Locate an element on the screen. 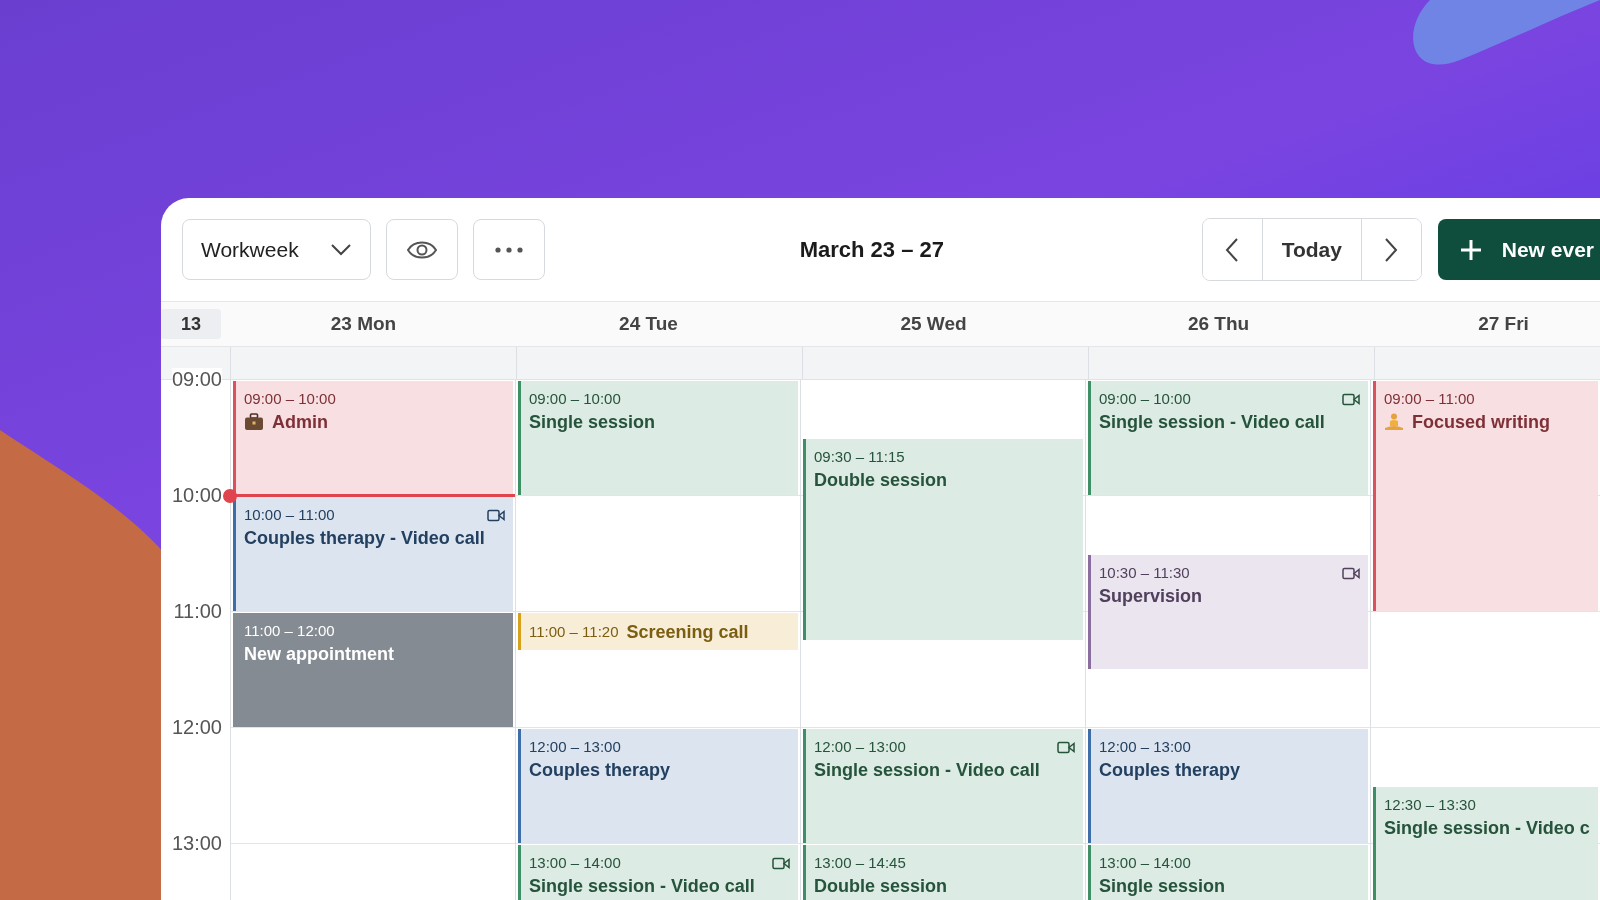 The width and height of the screenshot is (1600, 900). event-card: 13:00 – 14:45 Double session is located at coordinates (943, 872).